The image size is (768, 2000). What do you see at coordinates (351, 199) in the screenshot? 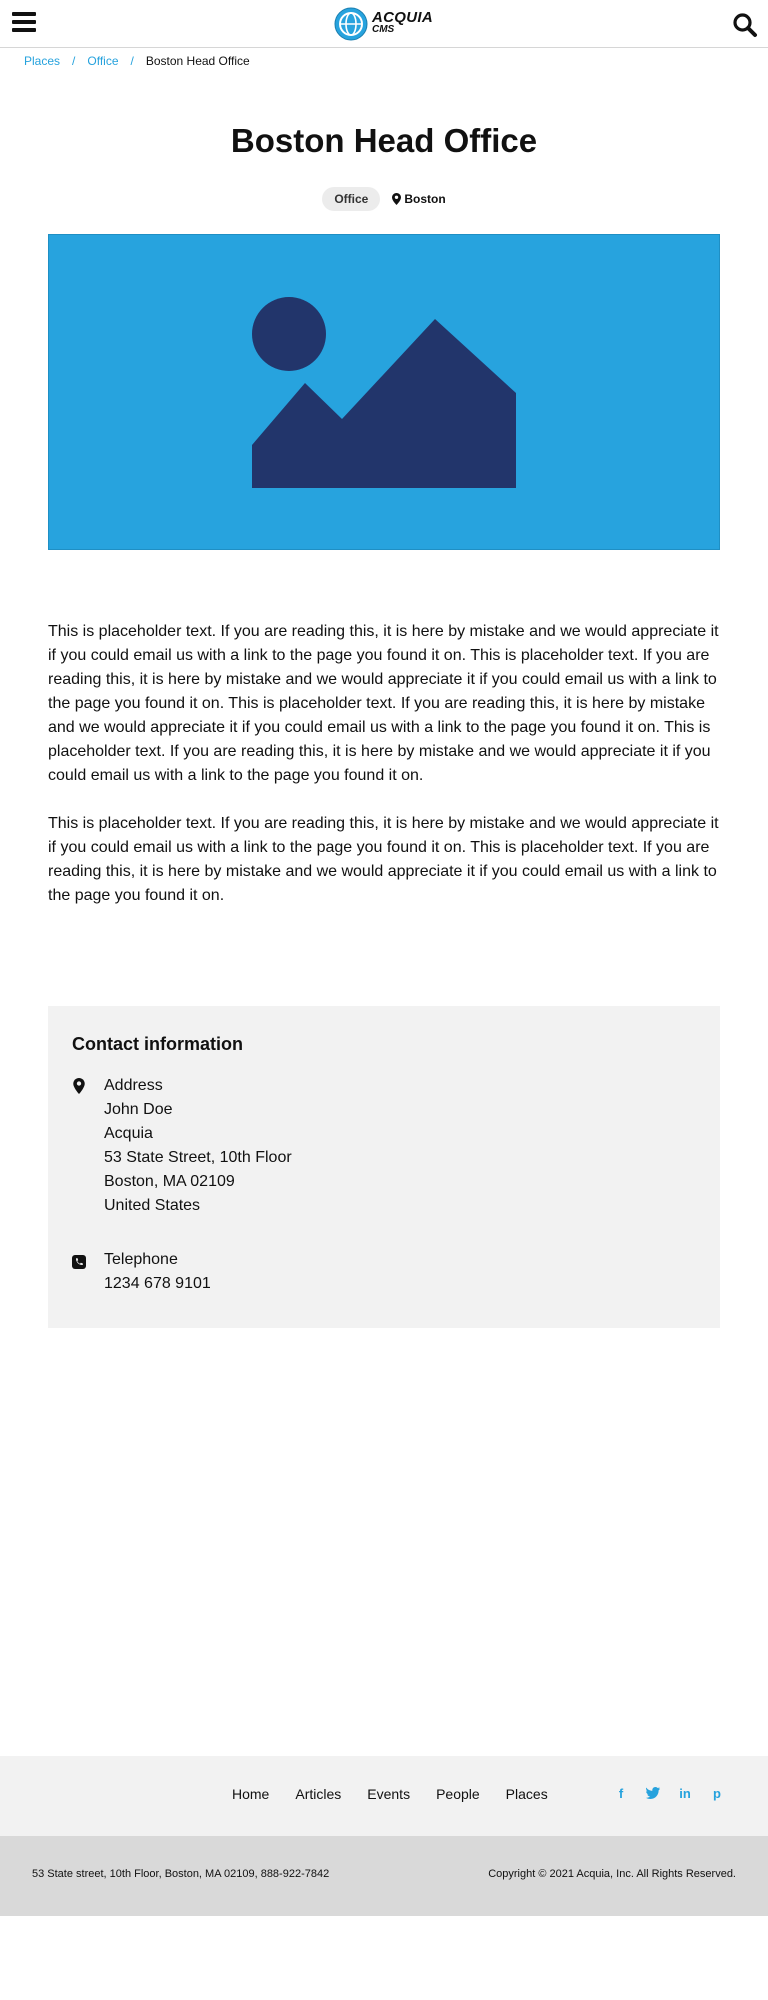
I see `category-tag: Office` at bounding box center [351, 199].